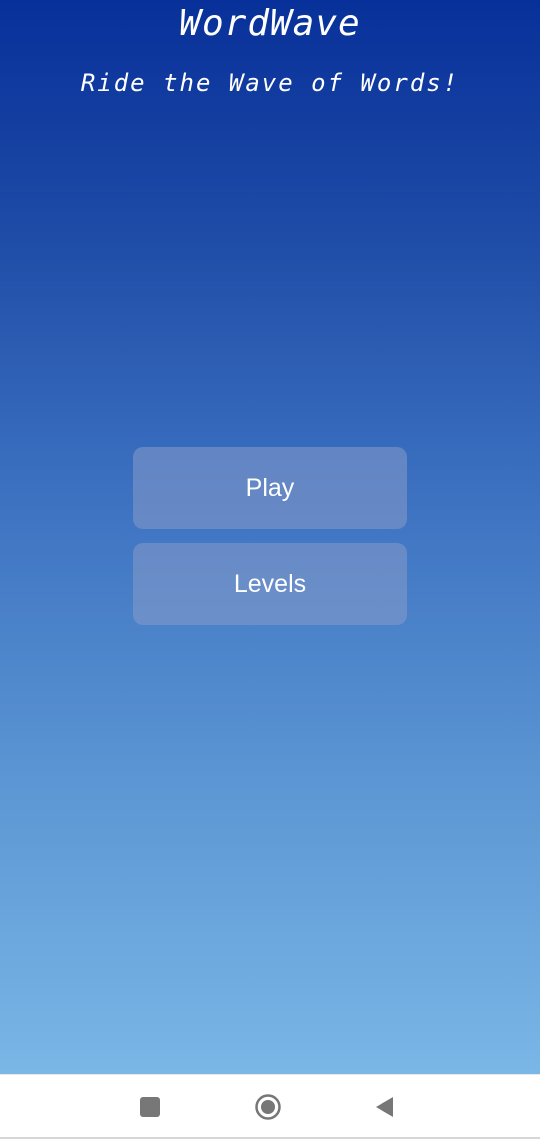 This screenshot has height=1139, width=540. I want to click on play-button-label: Play, so click(270, 487).